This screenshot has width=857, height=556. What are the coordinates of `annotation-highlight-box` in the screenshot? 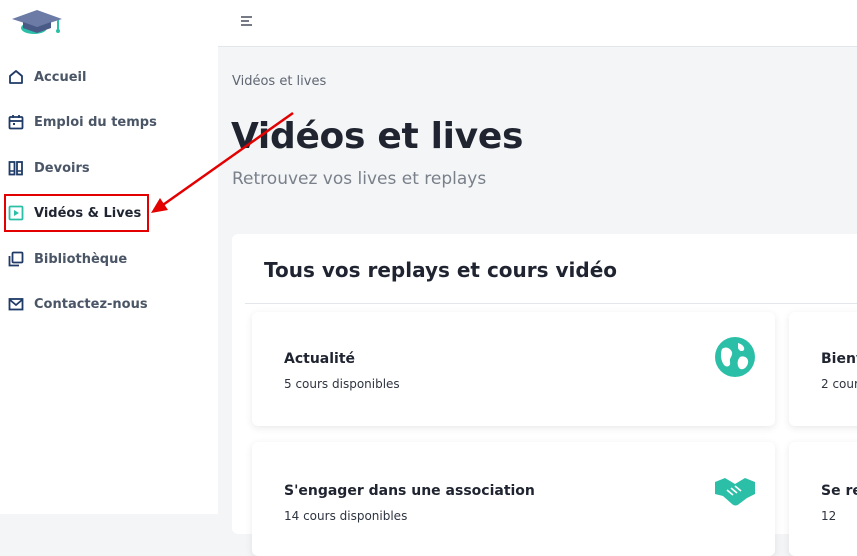 It's located at (76, 213).